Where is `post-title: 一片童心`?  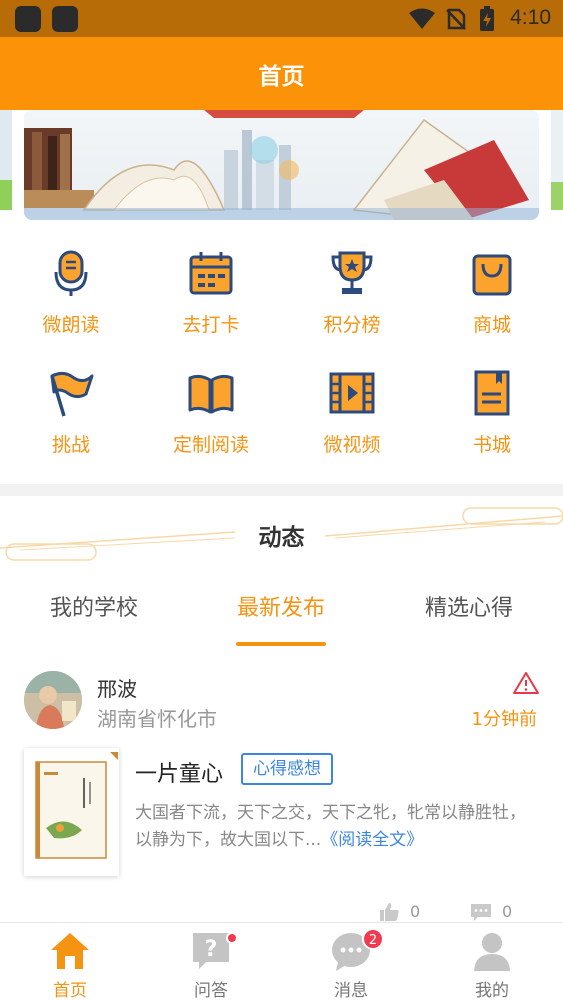
post-title: 一片童心 is located at coordinates (179, 772).